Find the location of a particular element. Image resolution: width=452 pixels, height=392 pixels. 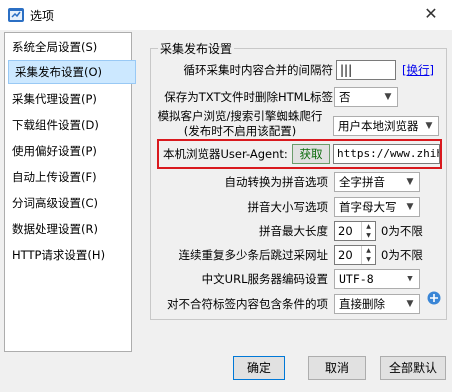

tag-handling-select: 直接删除 ▼ is located at coordinates (377, 304).